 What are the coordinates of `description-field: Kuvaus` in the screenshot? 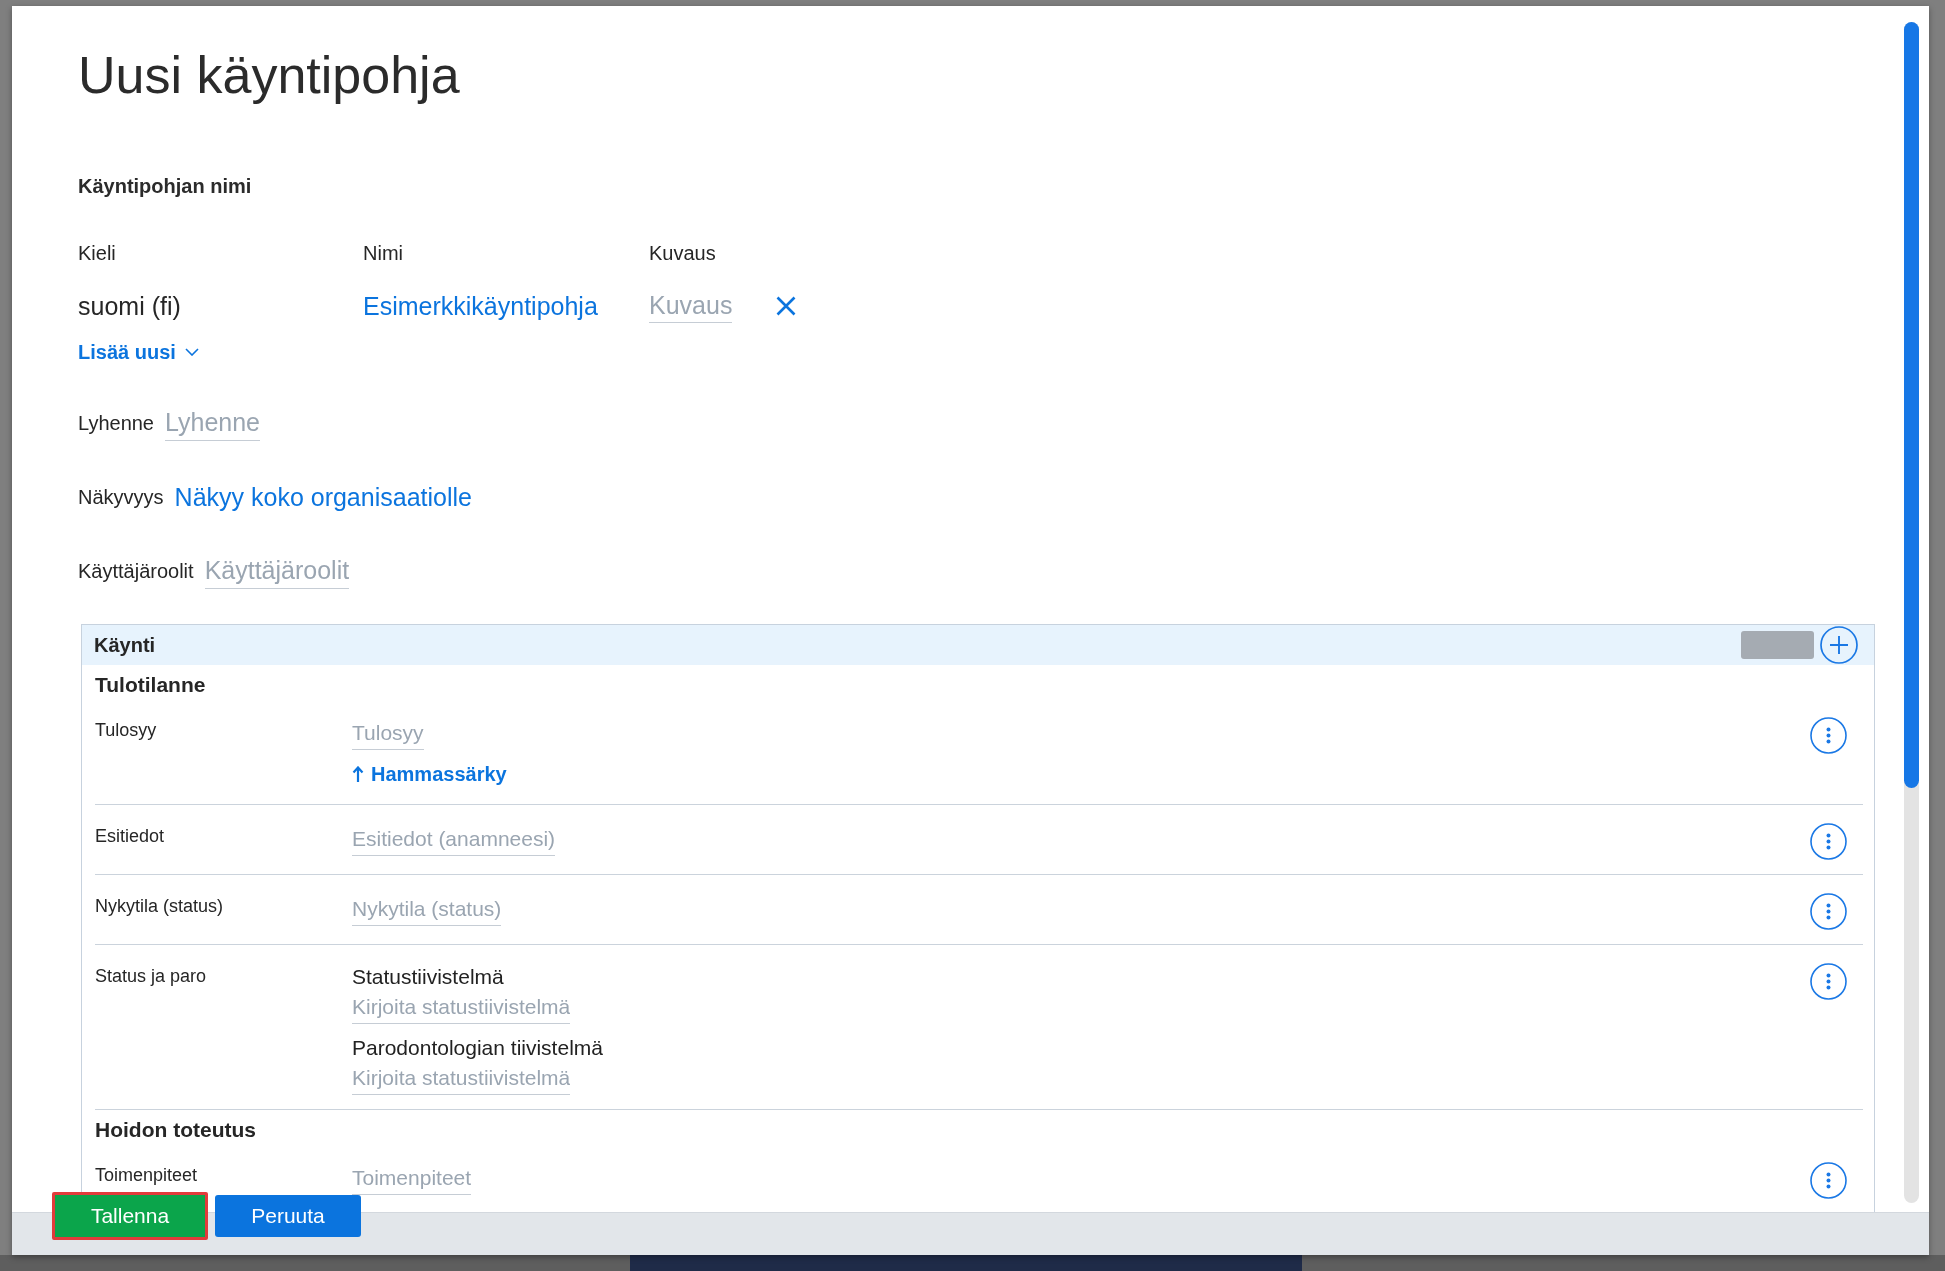 It's located at (691, 305).